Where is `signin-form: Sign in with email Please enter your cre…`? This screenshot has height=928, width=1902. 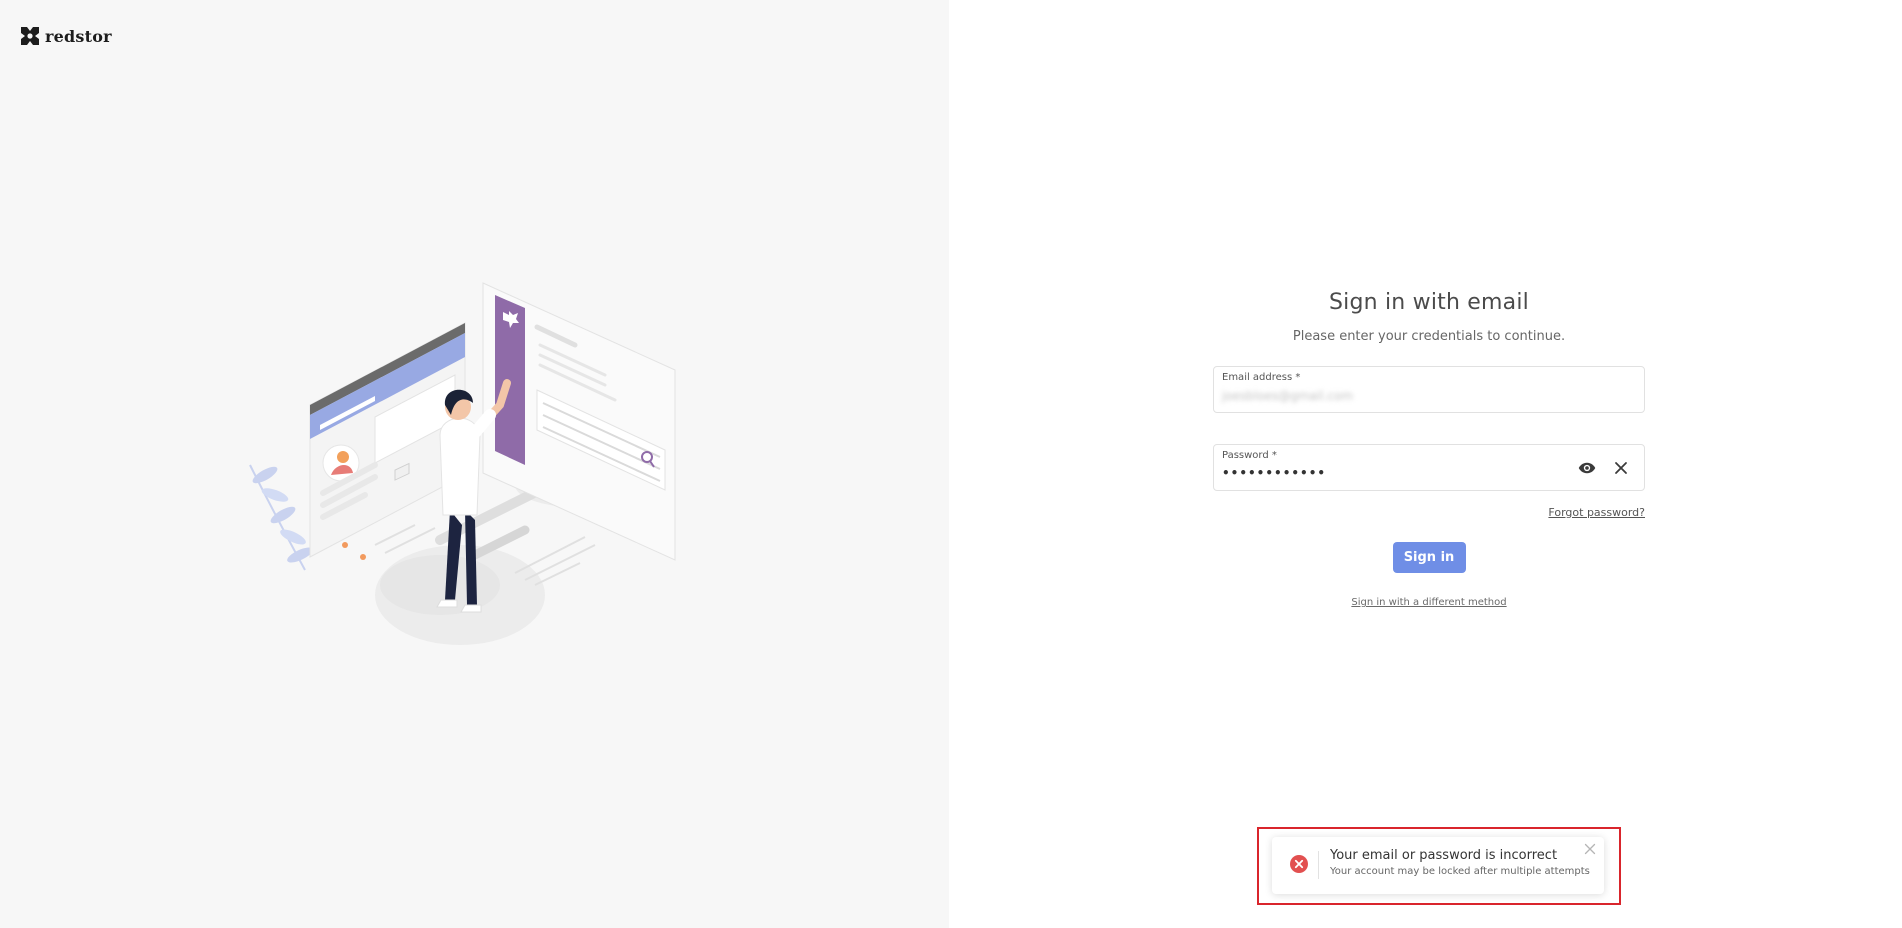
signin-form: Sign in with email Please enter your cre… is located at coordinates (1429, 449).